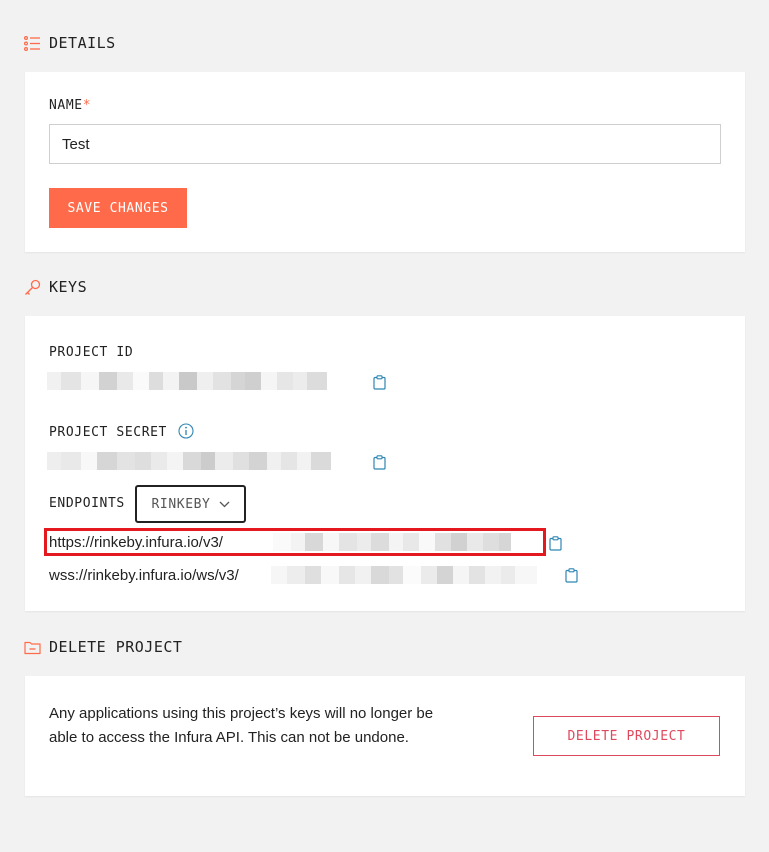 The image size is (769, 852). What do you see at coordinates (224, 504) in the screenshot?
I see `chevron-down-icon` at bounding box center [224, 504].